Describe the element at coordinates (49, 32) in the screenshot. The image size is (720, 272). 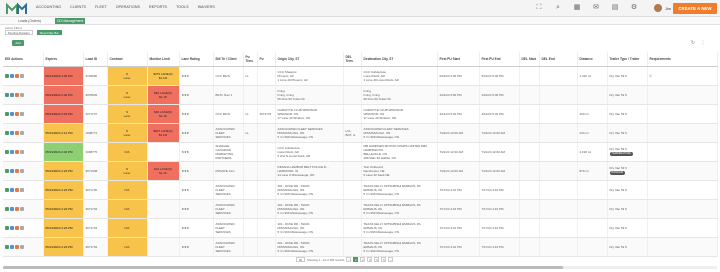
I see `show-filter-bar-button: Show Filter Bar` at that location.